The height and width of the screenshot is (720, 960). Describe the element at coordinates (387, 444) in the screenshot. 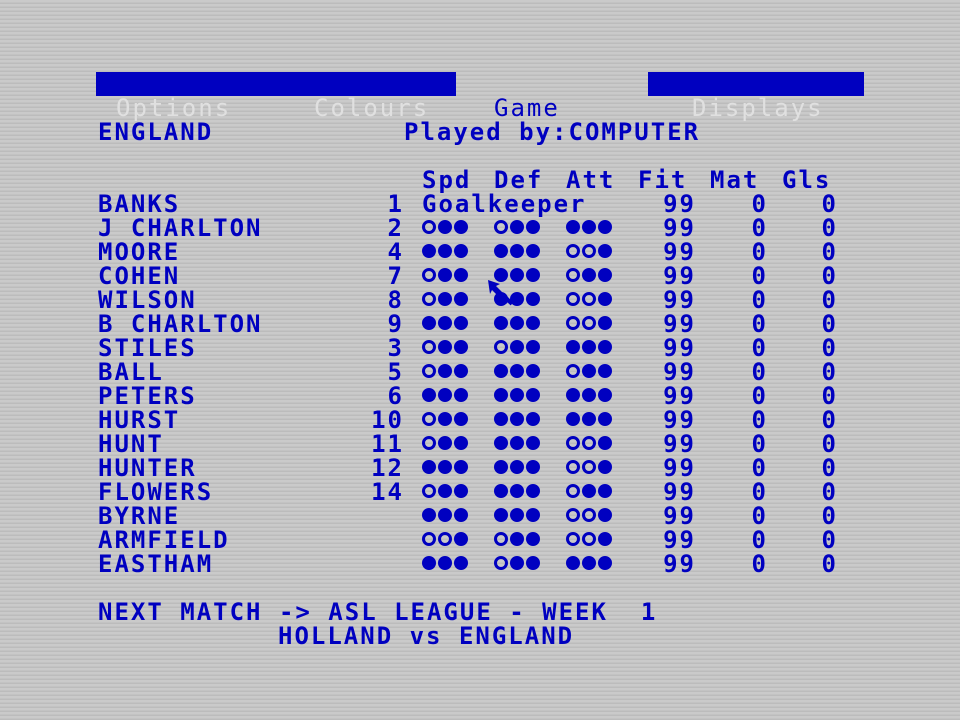

I see `player-number: 11` at that location.